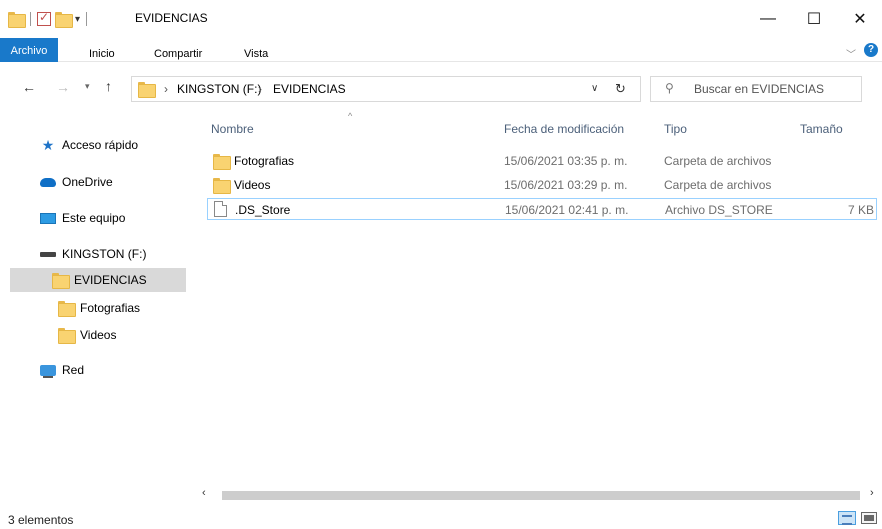 This screenshot has width=882, height=529. Describe the element at coordinates (847, 518) in the screenshot. I see `details-view-icon` at that location.